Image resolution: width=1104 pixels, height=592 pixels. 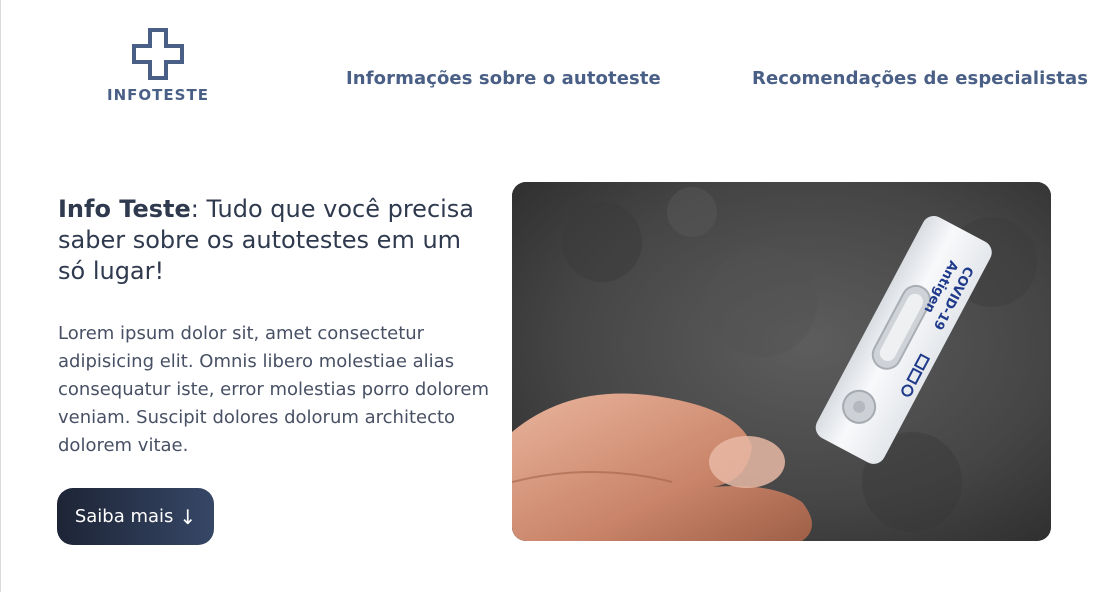 What do you see at coordinates (920, 78) in the screenshot?
I see `nav-link-expert-recommendations: Recomendações de especialistas` at bounding box center [920, 78].